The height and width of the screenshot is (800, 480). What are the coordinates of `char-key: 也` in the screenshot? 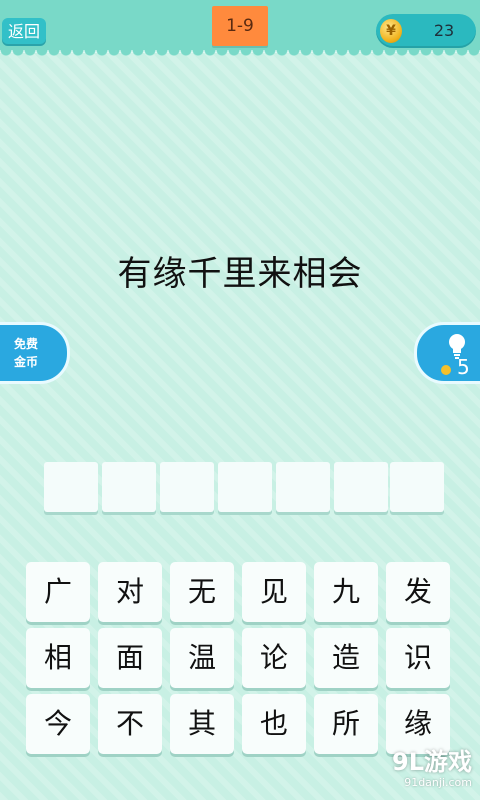 It's located at (274, 724).